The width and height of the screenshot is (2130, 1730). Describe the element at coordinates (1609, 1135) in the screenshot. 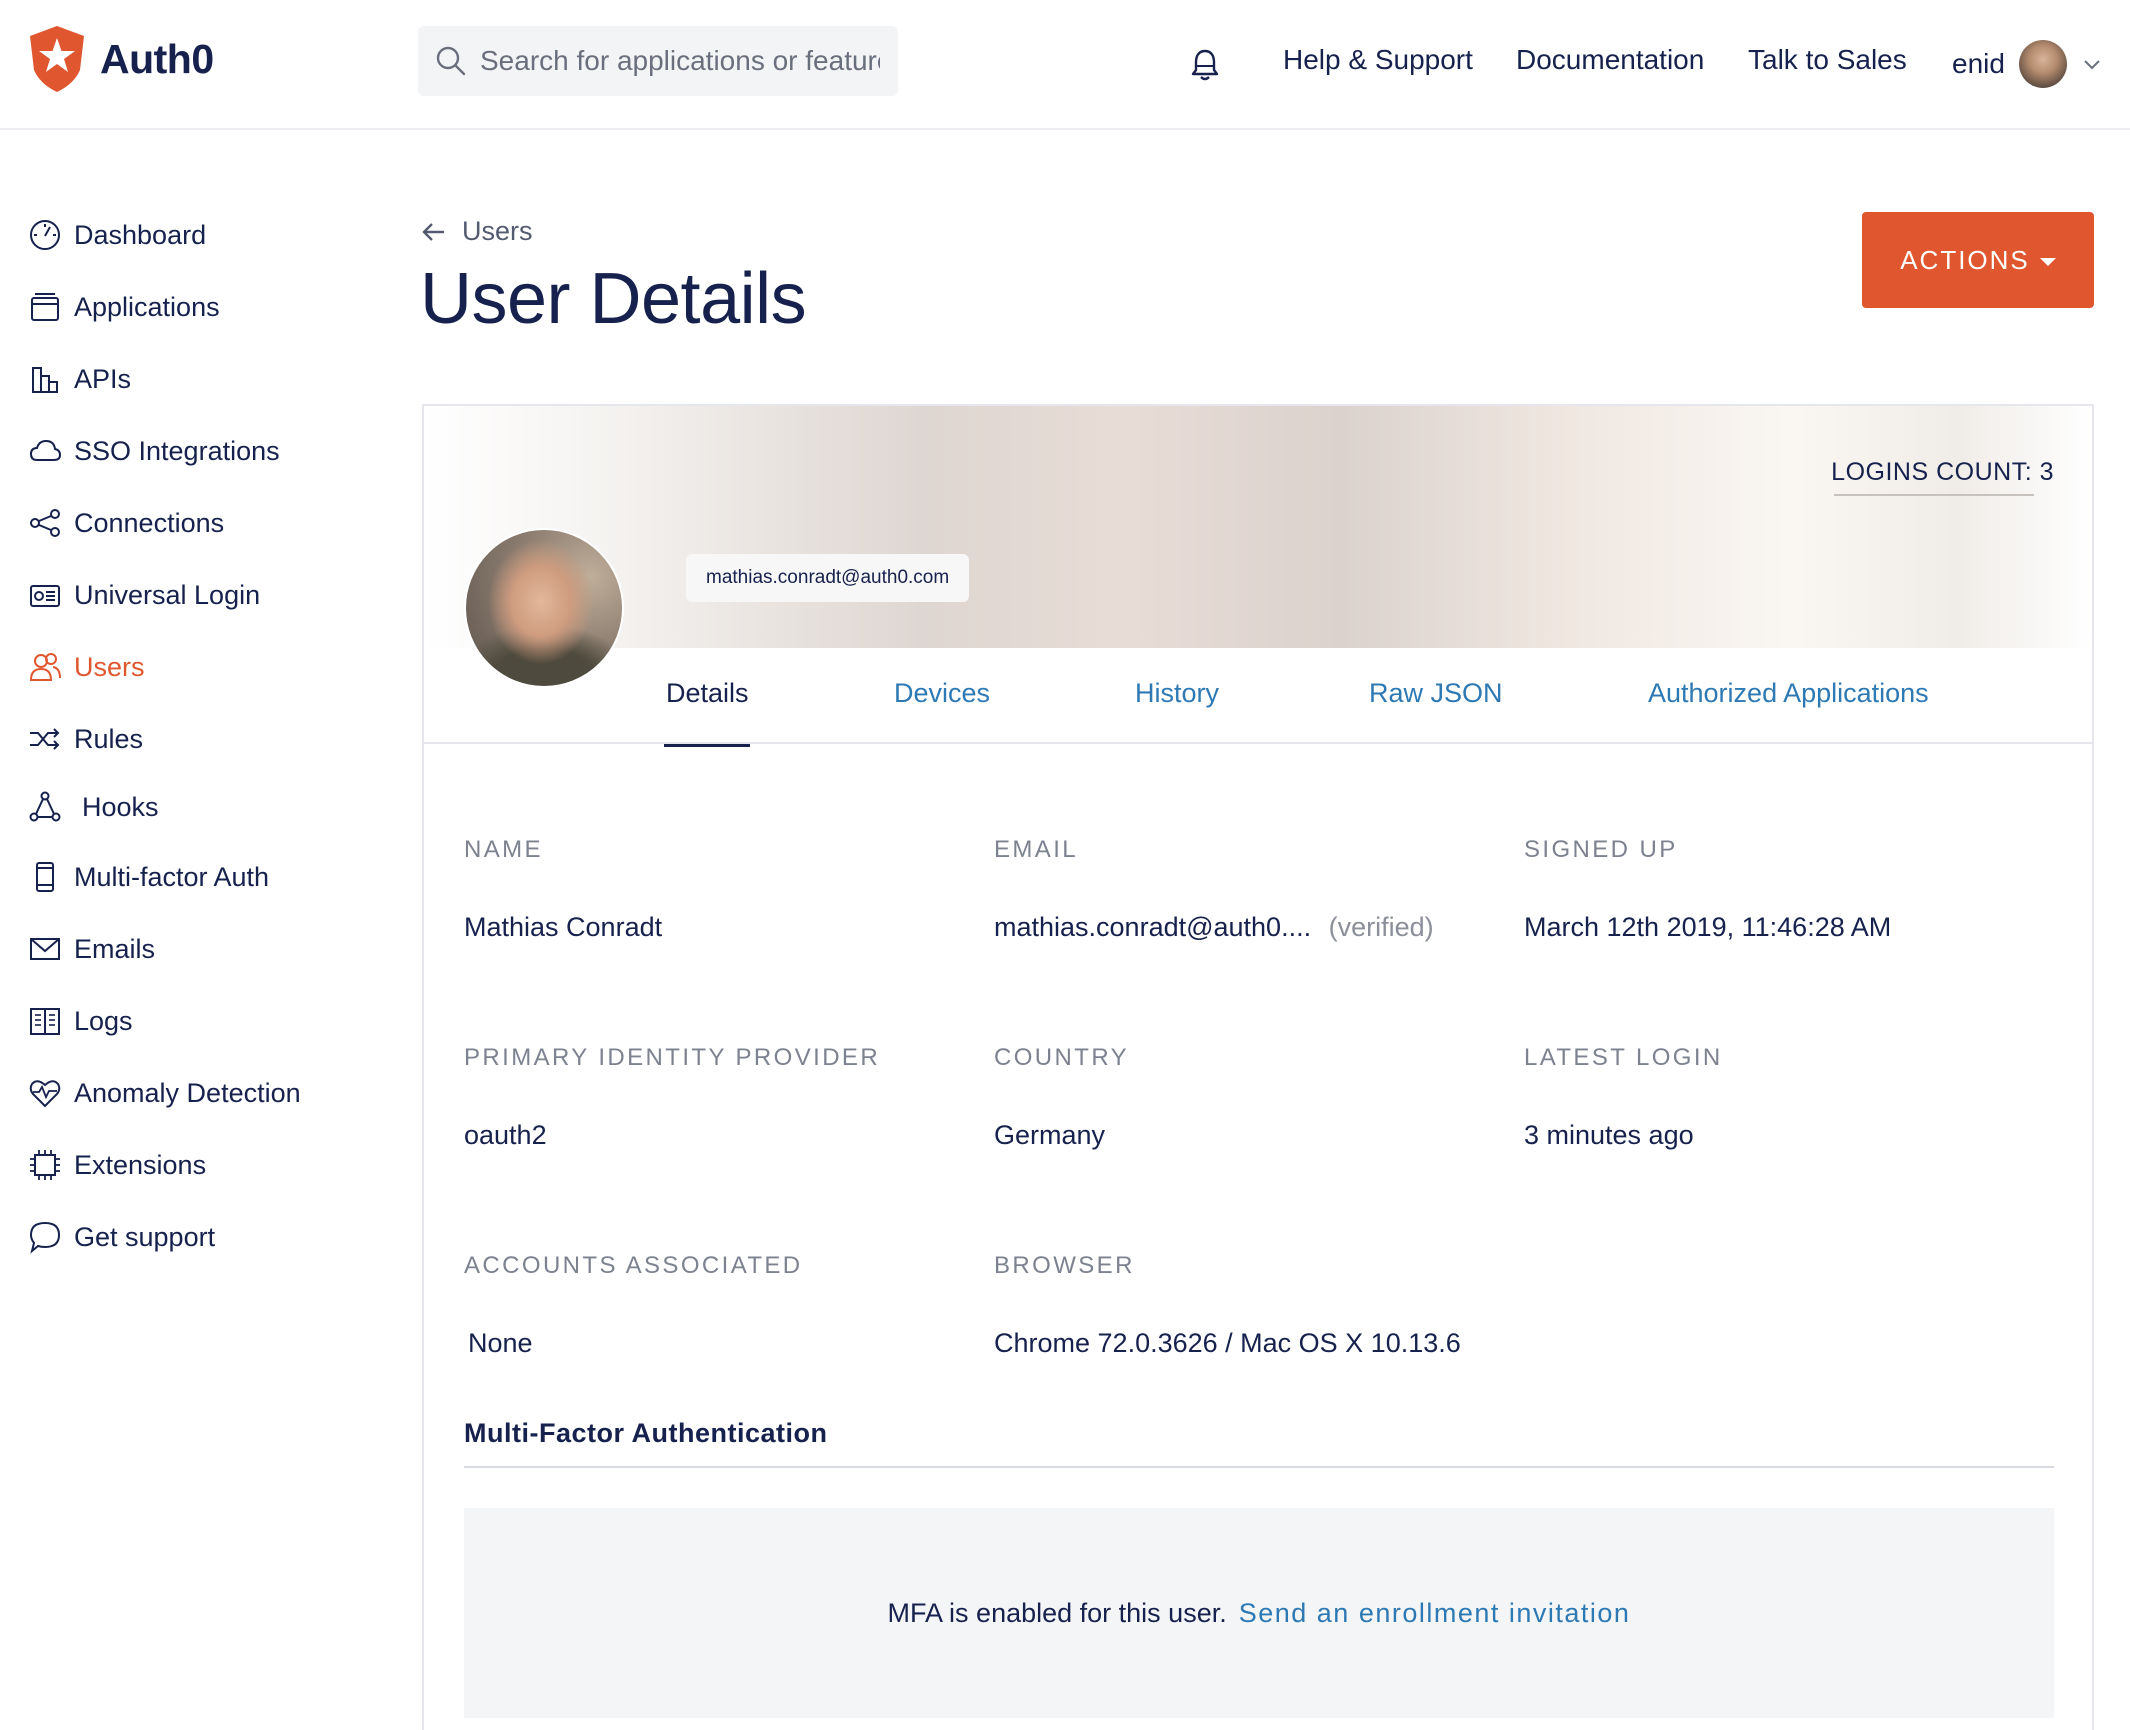

I see `latest-login-value: 3 minutes ago` at that location.